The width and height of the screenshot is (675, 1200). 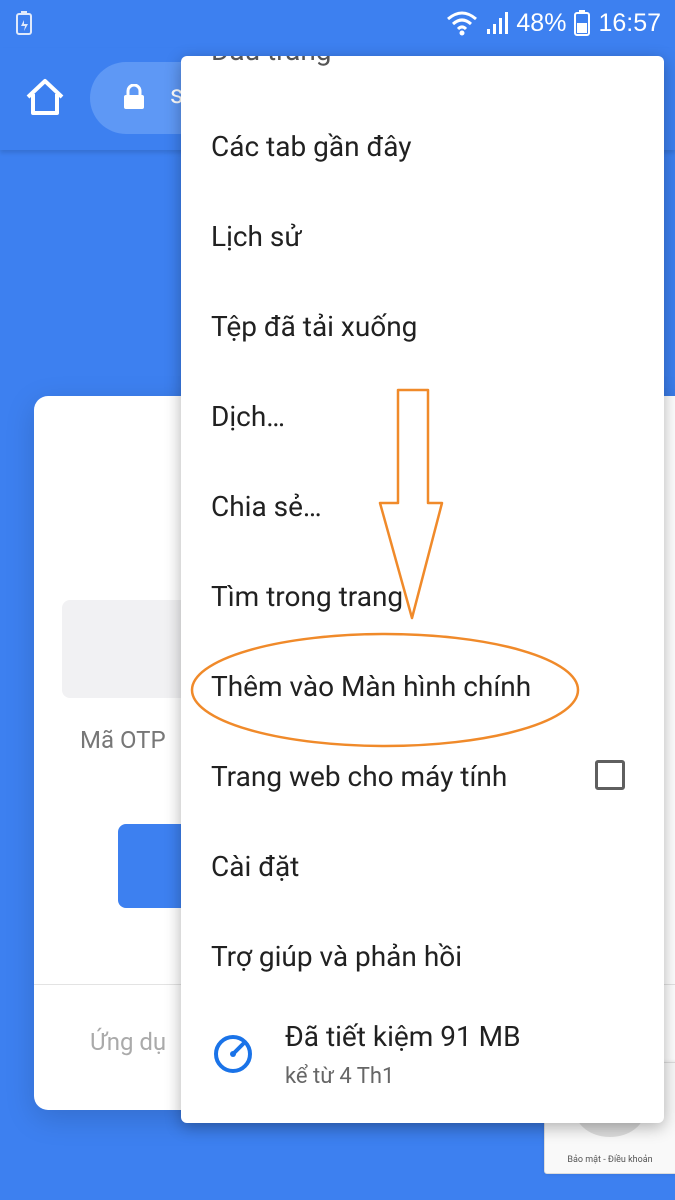 I want to click on home-icon, so click(x=45, y=97).